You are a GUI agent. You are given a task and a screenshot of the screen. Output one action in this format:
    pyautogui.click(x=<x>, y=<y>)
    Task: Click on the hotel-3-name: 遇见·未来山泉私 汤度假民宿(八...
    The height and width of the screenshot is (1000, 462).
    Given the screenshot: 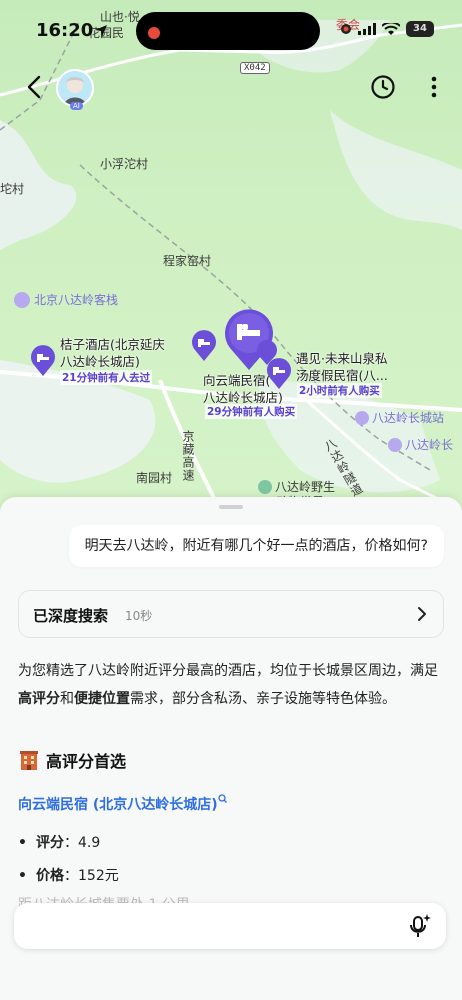 What is the action you would take?
    pyautogui.click(x=342, y=367)
    